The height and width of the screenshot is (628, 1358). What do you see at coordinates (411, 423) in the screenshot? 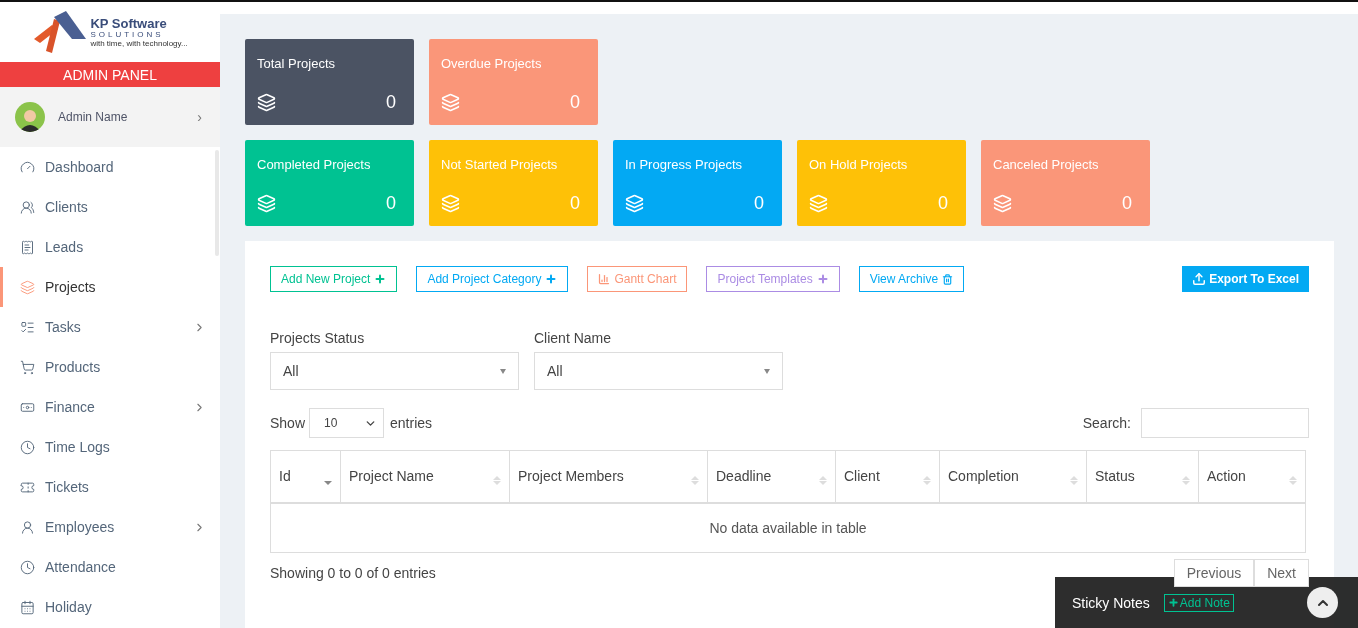
I see `entries-label: entries` at bounding box center [411, 423].